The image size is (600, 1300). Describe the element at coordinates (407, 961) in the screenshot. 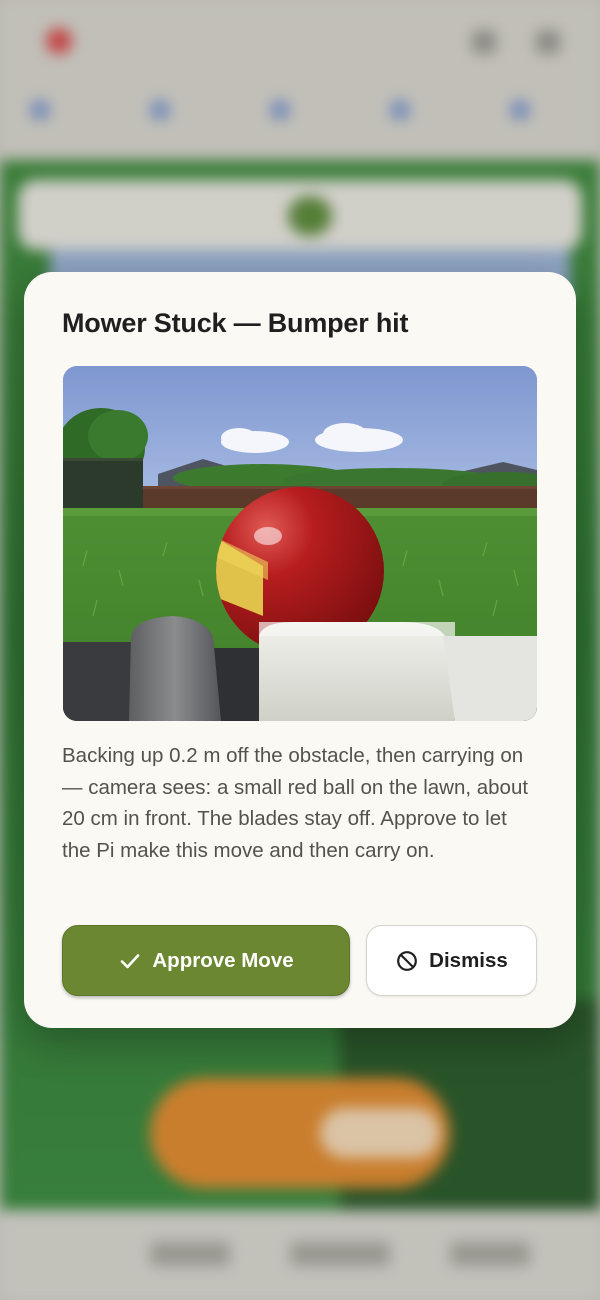

I see `prohibit-icon` at that location.